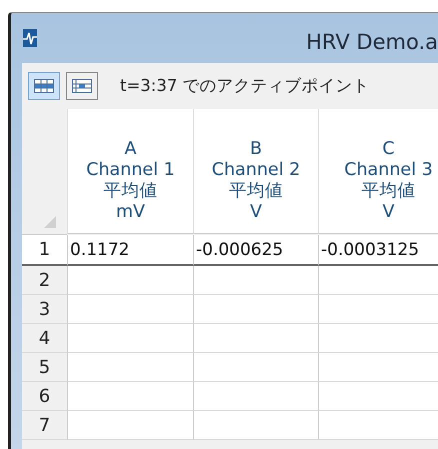 The height and width of the screenshot is (449, 438). Describe the element at coordinates (378, 250) in the screenshot. I see `table-cell: -0.0003125` at that location.